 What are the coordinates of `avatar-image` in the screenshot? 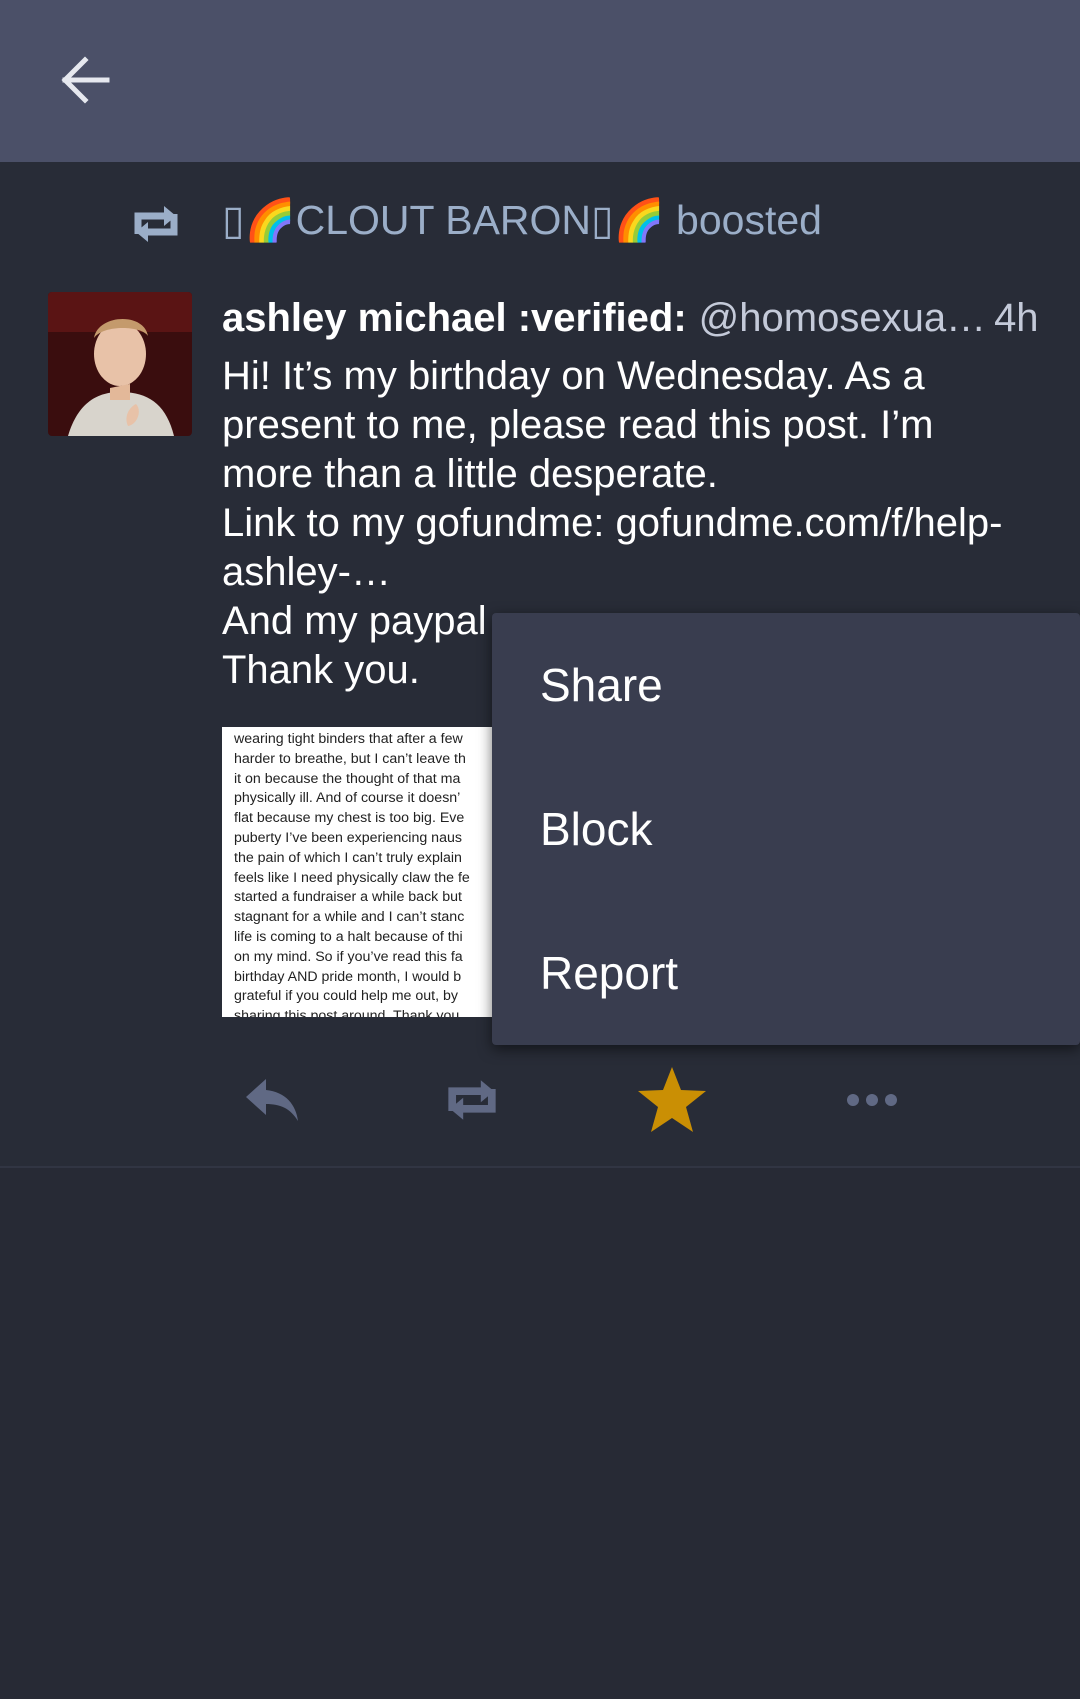 It's located at (120, 364).